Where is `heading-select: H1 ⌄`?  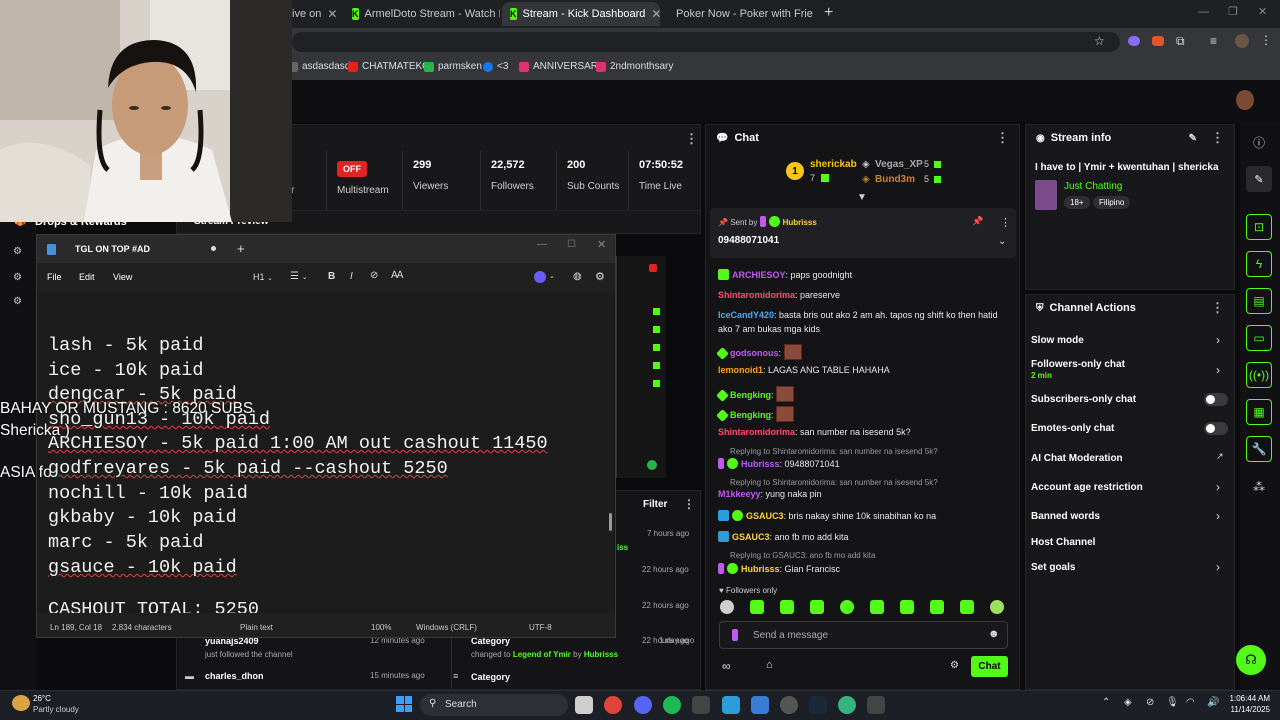 heading-select: H1 ⌄ is located at coordinates (263, 277).